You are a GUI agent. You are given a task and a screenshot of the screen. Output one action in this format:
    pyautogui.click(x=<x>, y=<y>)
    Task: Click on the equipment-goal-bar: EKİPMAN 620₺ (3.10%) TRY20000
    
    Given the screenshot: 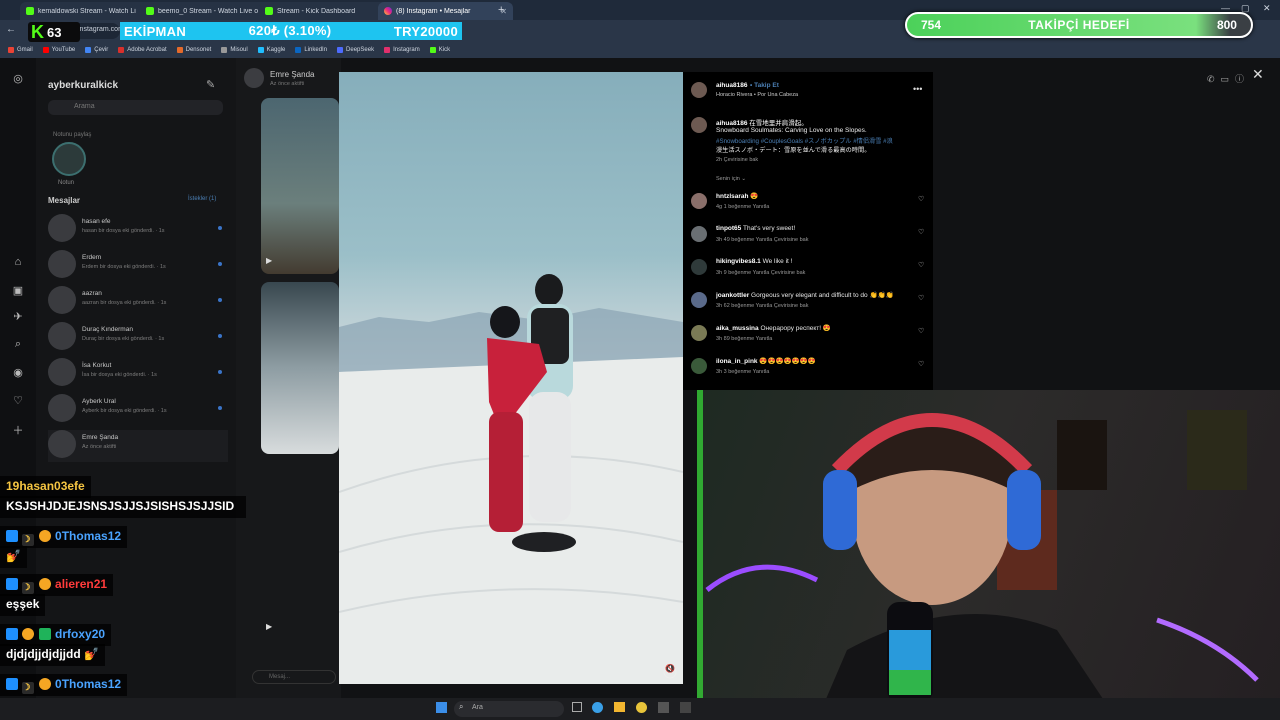 What is the action you would take?
    pyautogui.click(x=291, y=31)
    